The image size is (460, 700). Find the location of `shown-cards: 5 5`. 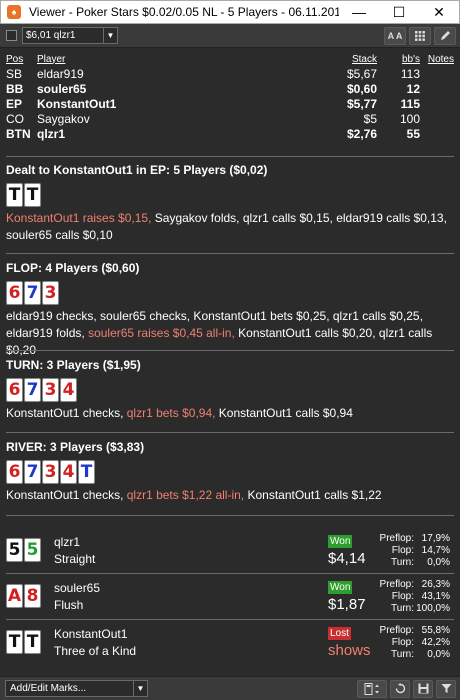

shown-cards: 5 5 is located at coordinates (23, 550).